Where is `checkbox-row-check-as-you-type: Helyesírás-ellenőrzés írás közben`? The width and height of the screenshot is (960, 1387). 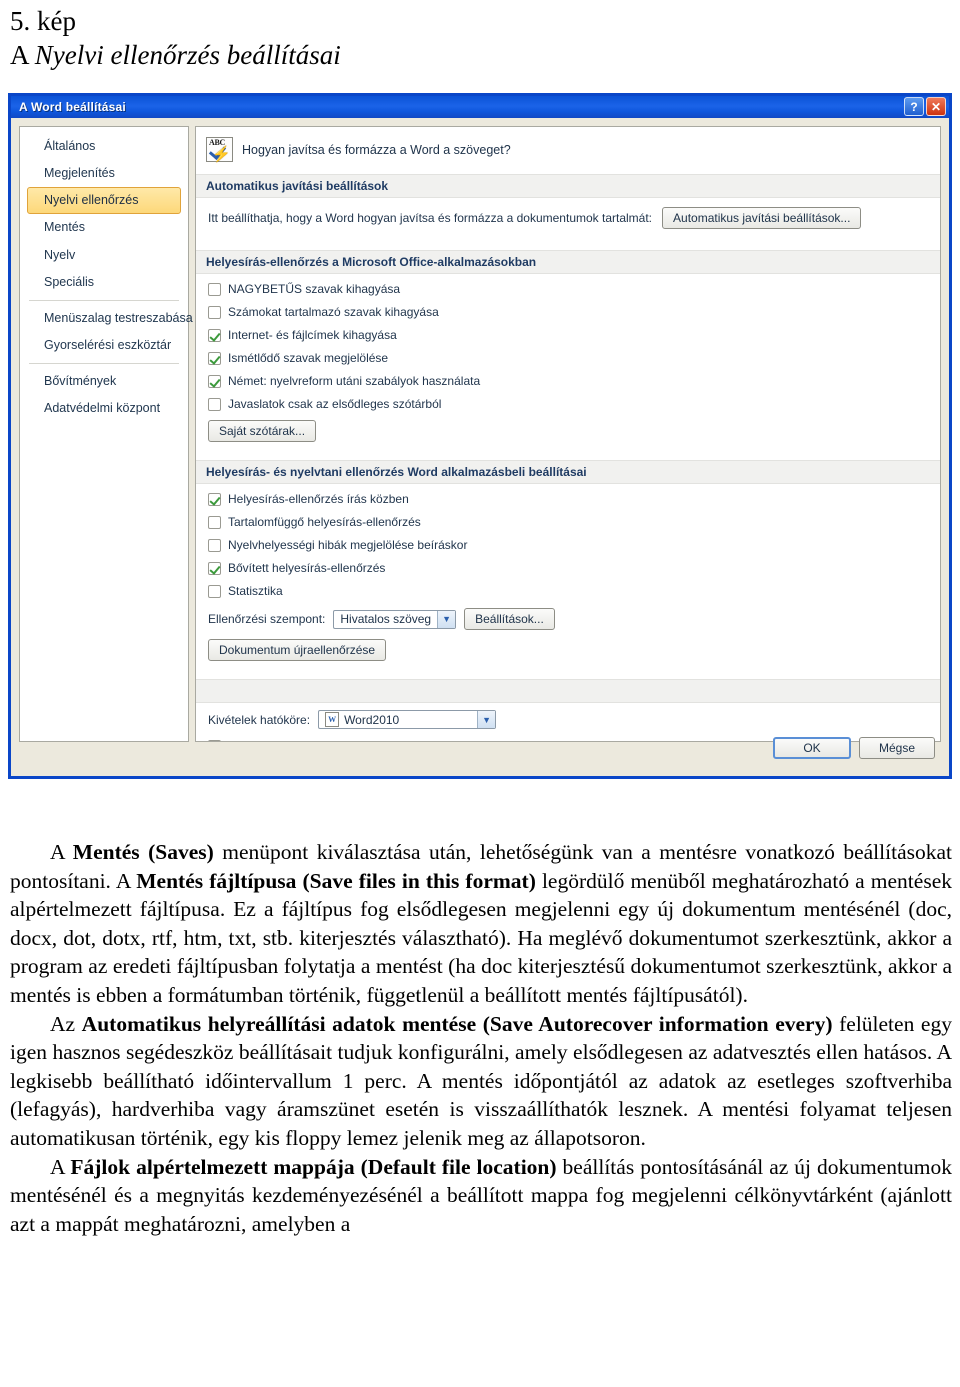
checkbox-row-check-as-you-type: Helyesírás-ellenőrzés írás közben is located at coordinates (574, 499).